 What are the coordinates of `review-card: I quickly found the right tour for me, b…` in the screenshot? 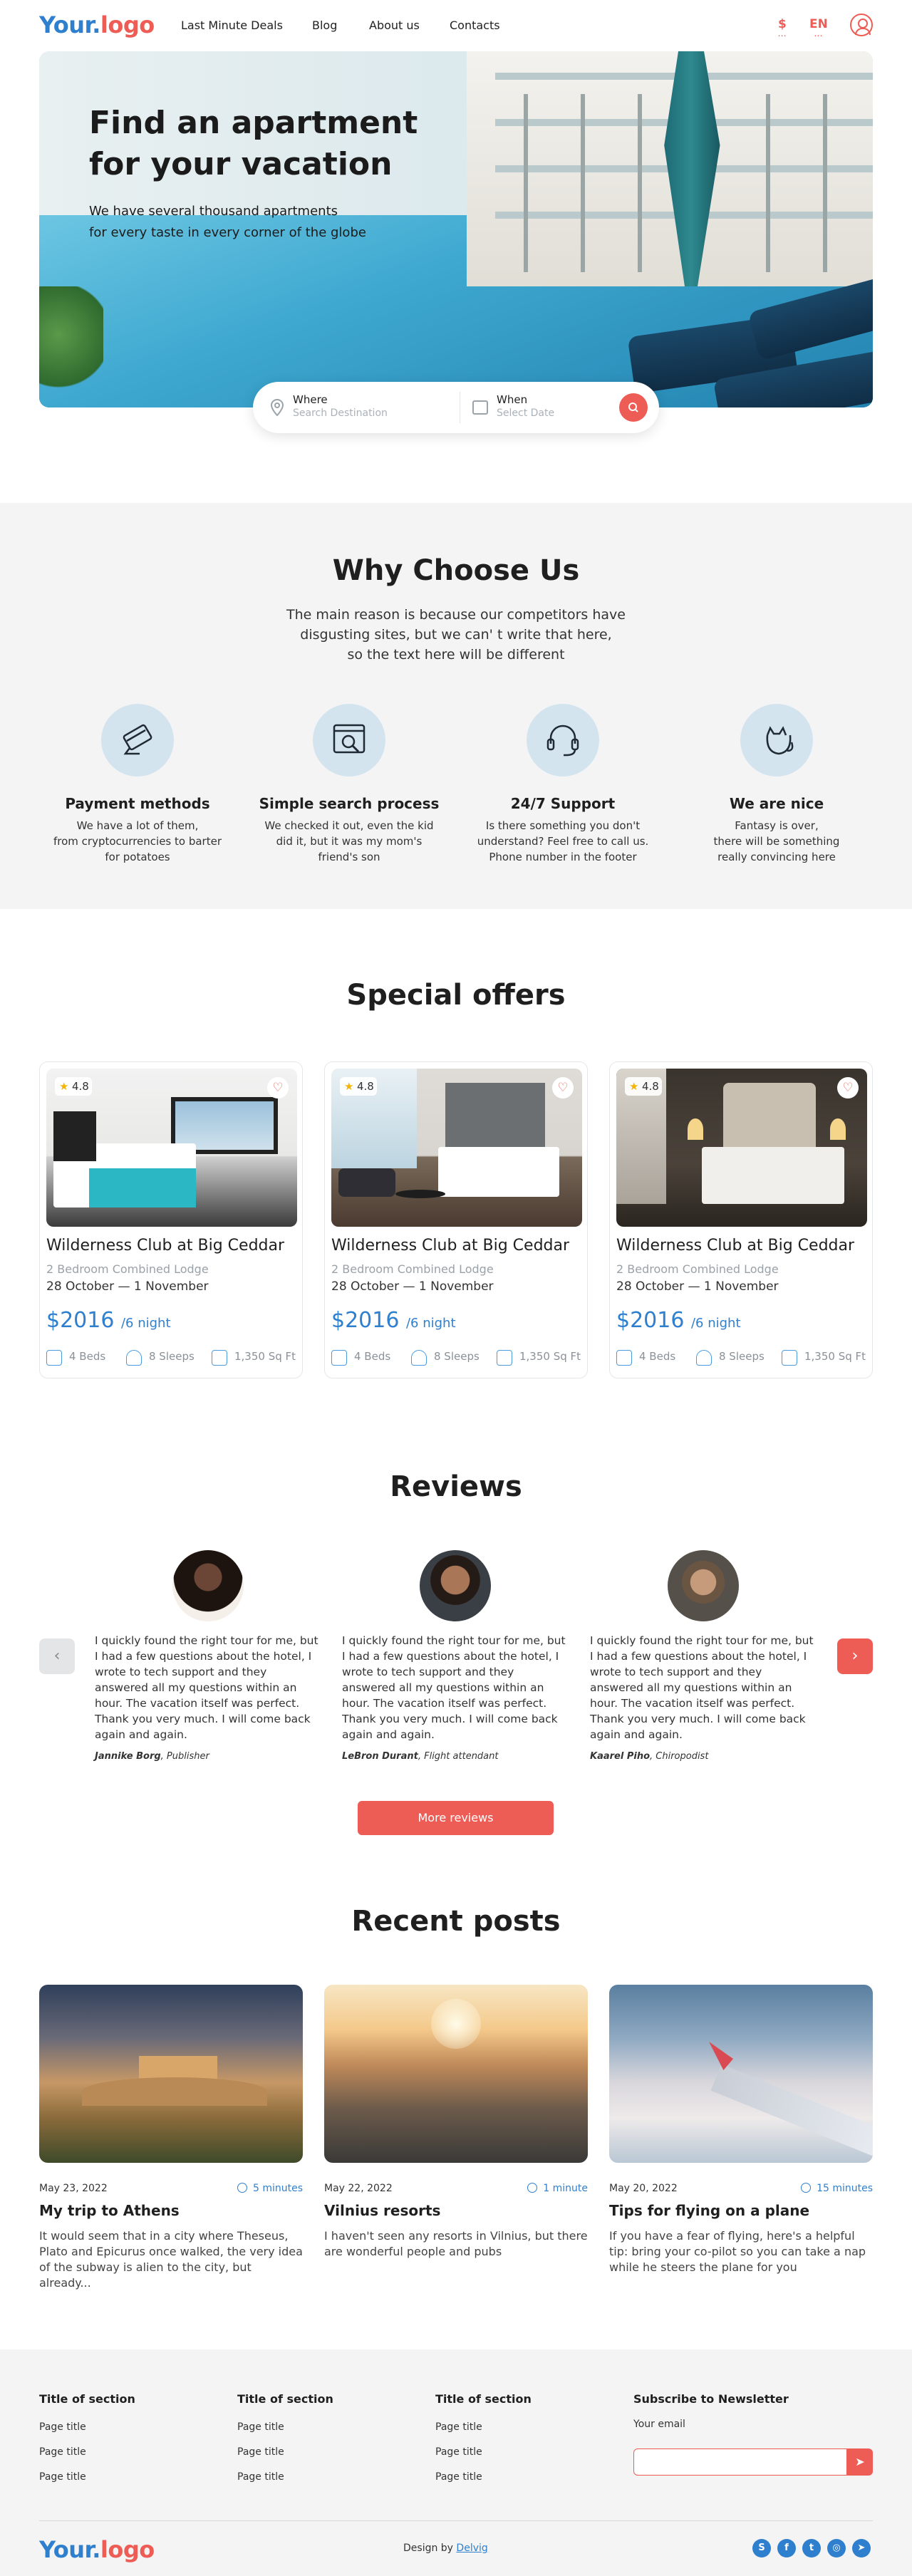 It's located at (208, 1656).